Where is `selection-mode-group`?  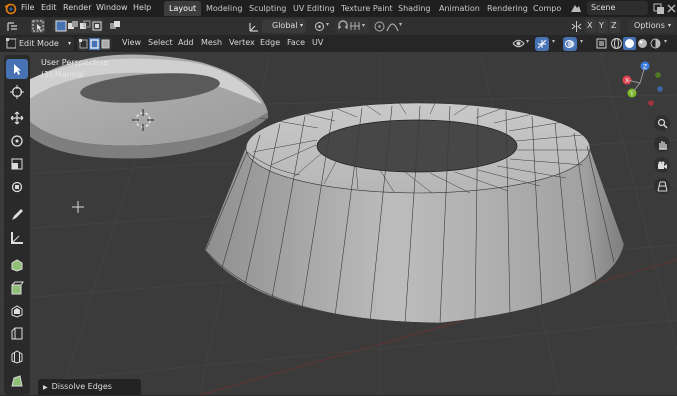 selection-mode-group is located at coordinates (78, 26).